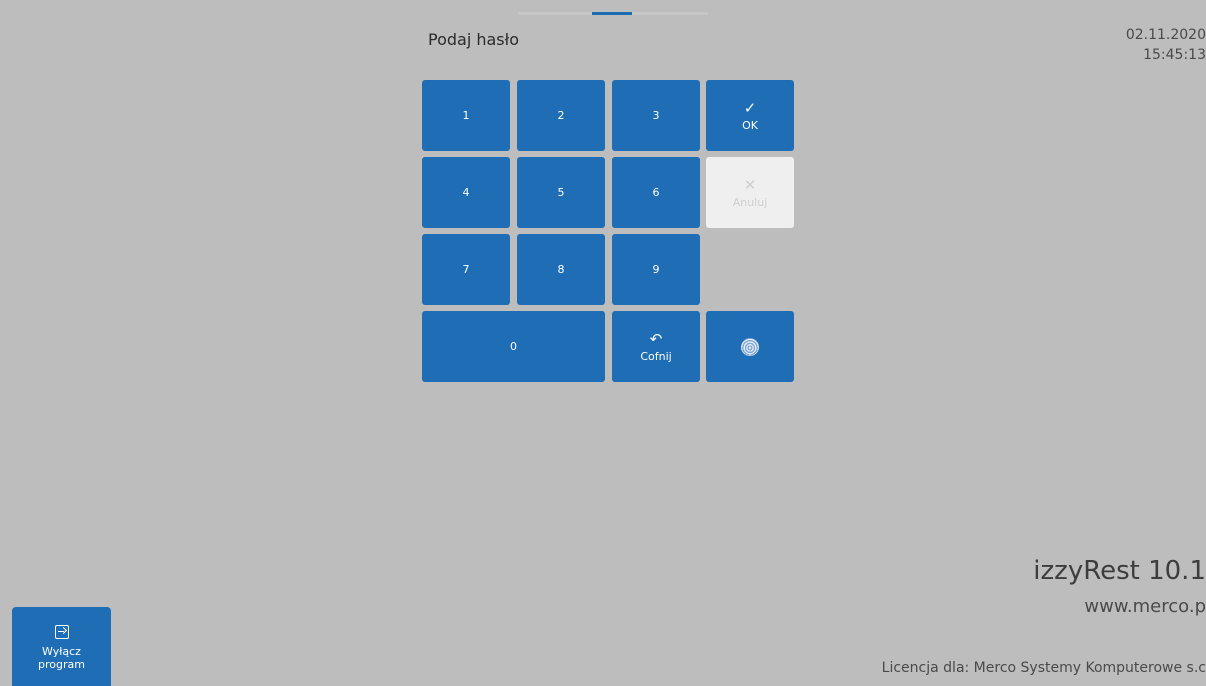 The image size is (1206, 686). I want to click on product-name: izzyRest 10.1, so click(1119, 571).